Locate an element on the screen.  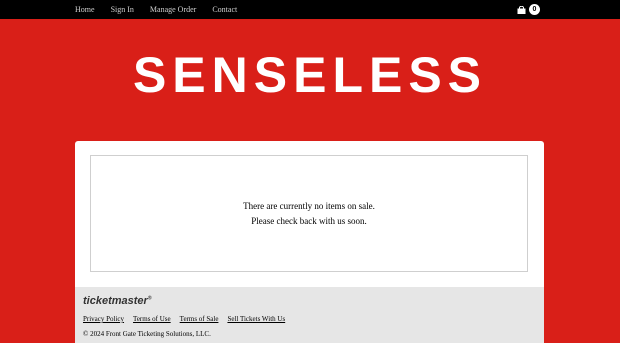
ticketmaster-logo-text: ticketmaster is located at coordinates (115, 301).